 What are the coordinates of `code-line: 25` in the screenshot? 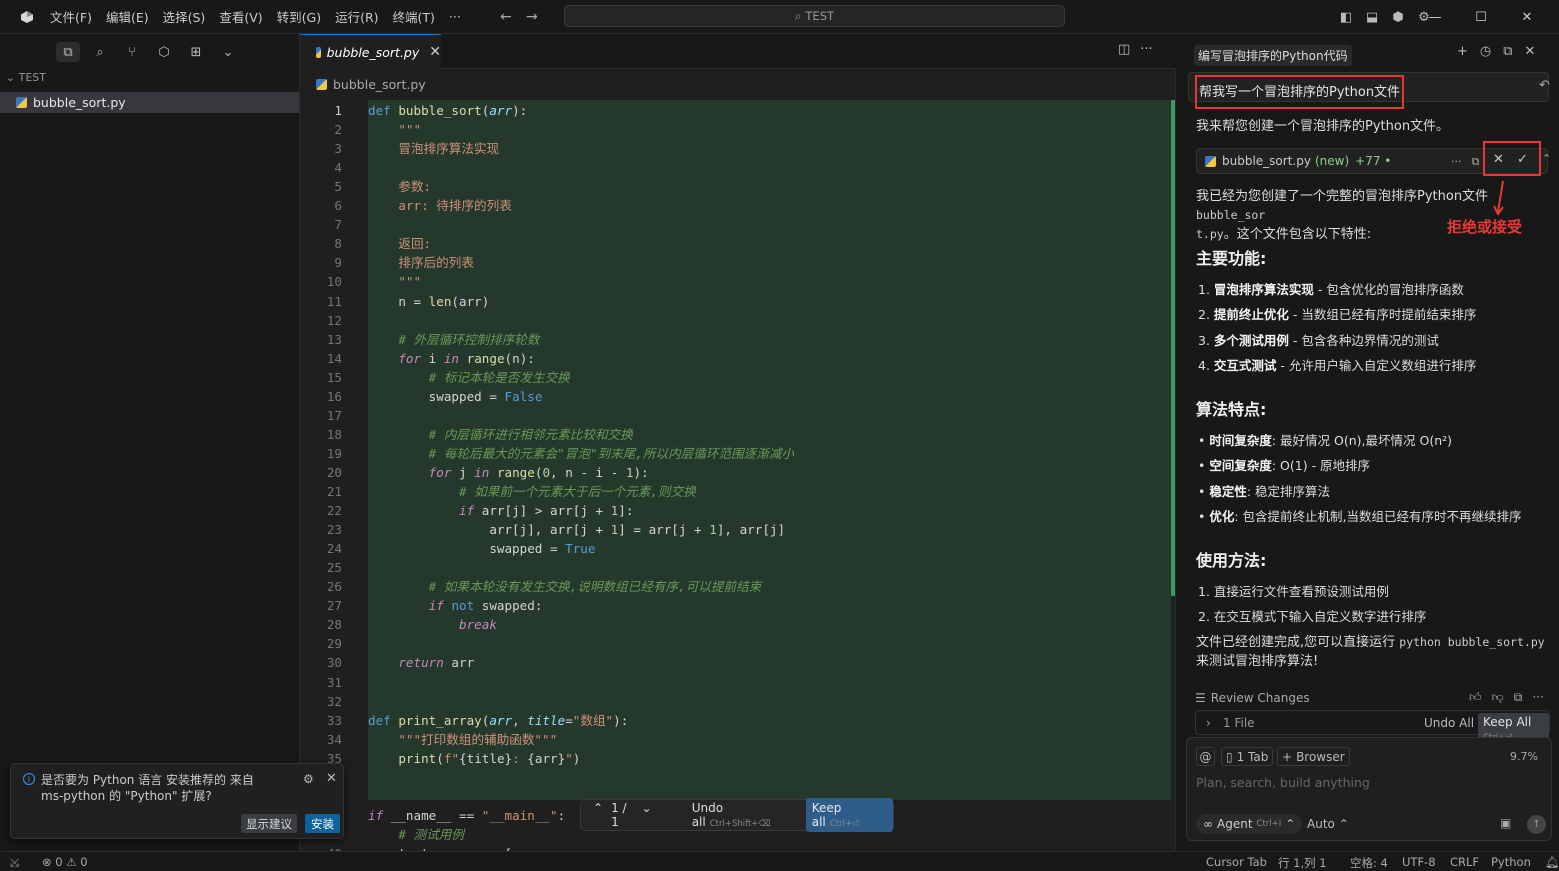 It's located at (738, 567).